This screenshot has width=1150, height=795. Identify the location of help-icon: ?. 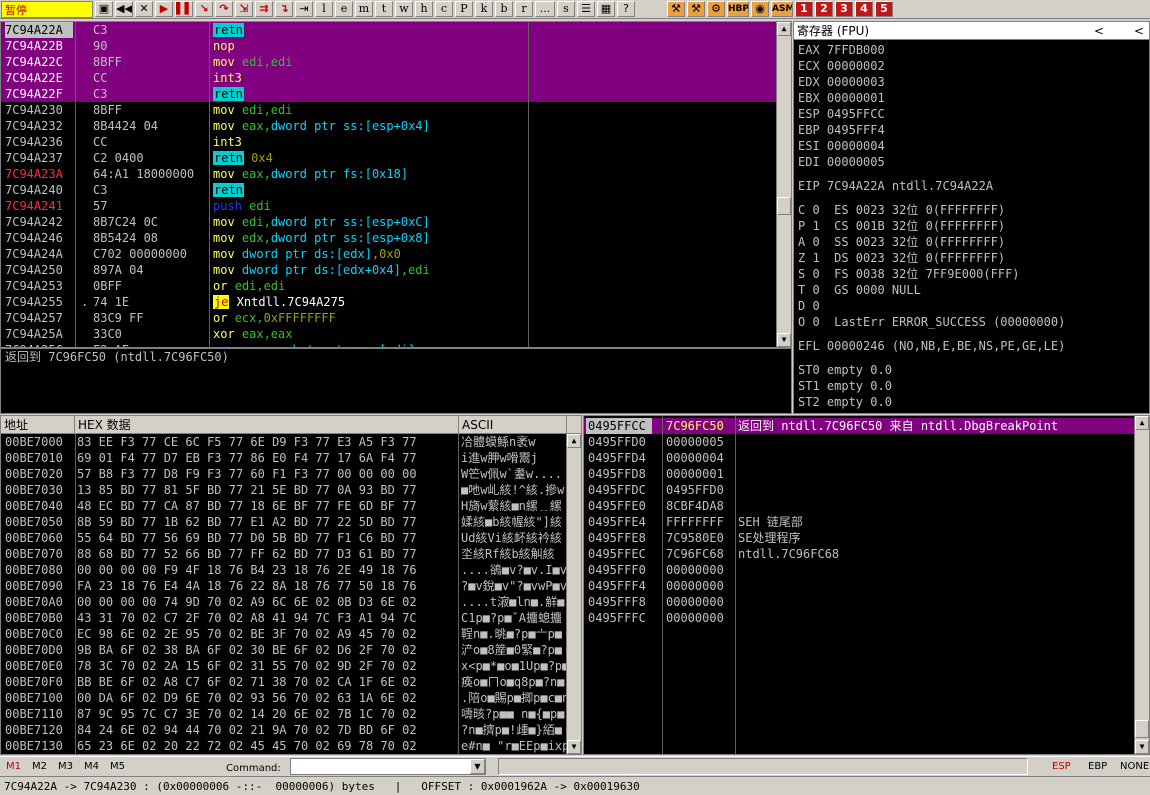
(626, 9).